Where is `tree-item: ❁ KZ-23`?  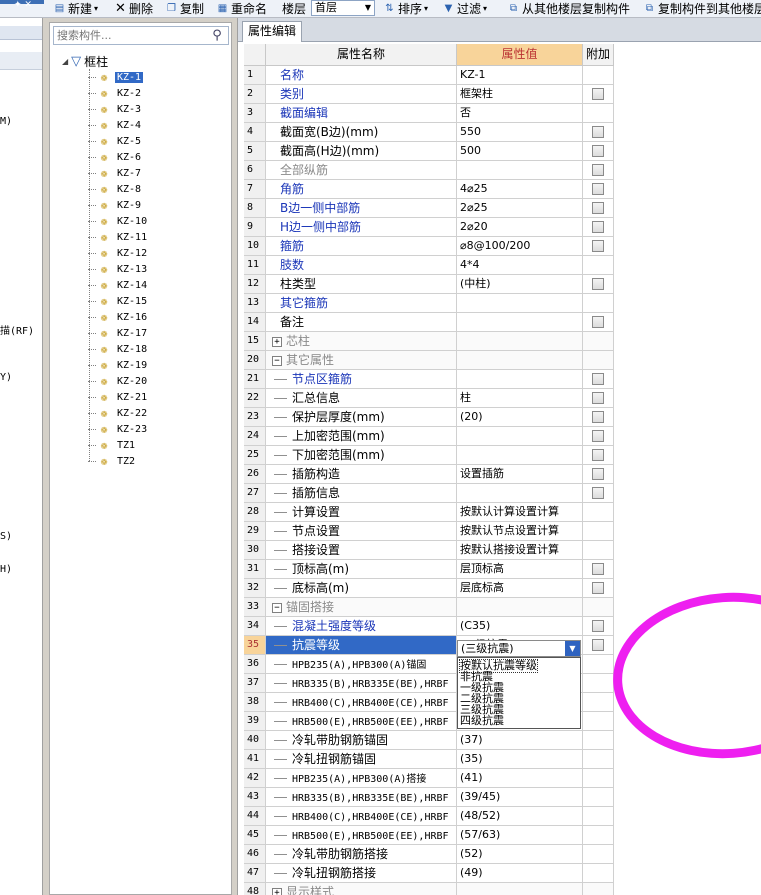 tree-item: ❁ KZ-23 is located at coordinates (118, 429).